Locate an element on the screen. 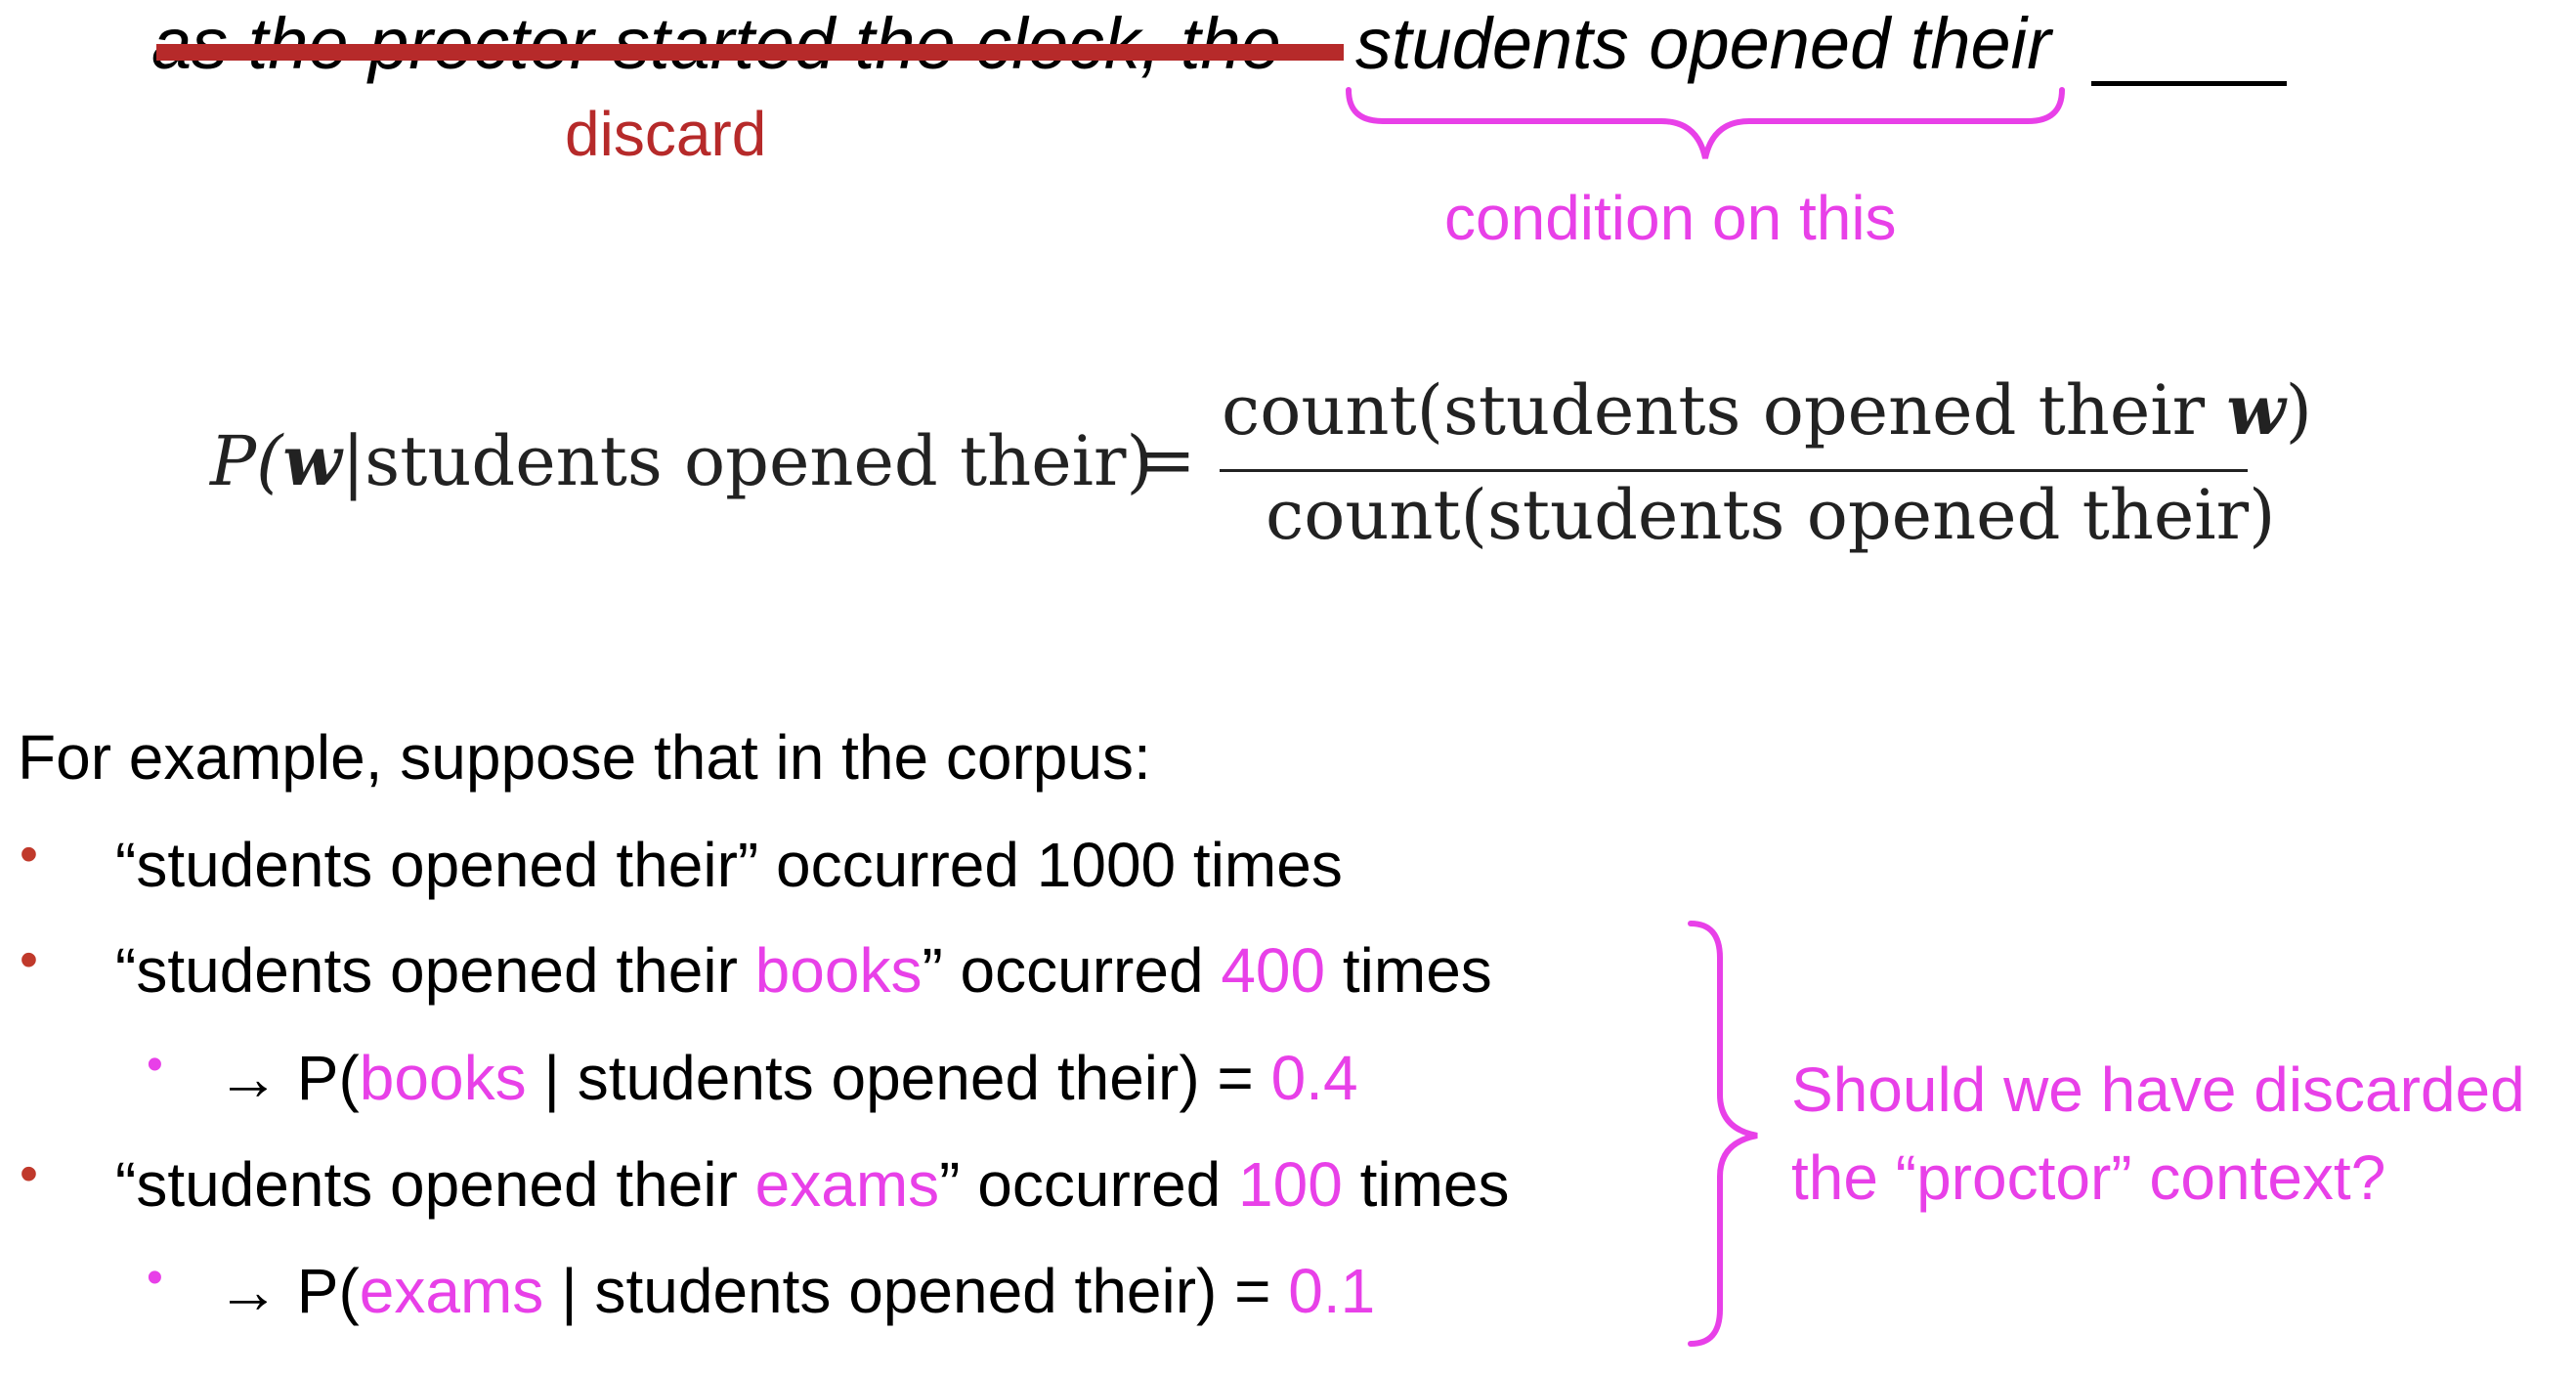 The width and height of the screenshot is (2576, 1376). formula-numerator: count(students opened their w) is located at coordinates (1767, 410).